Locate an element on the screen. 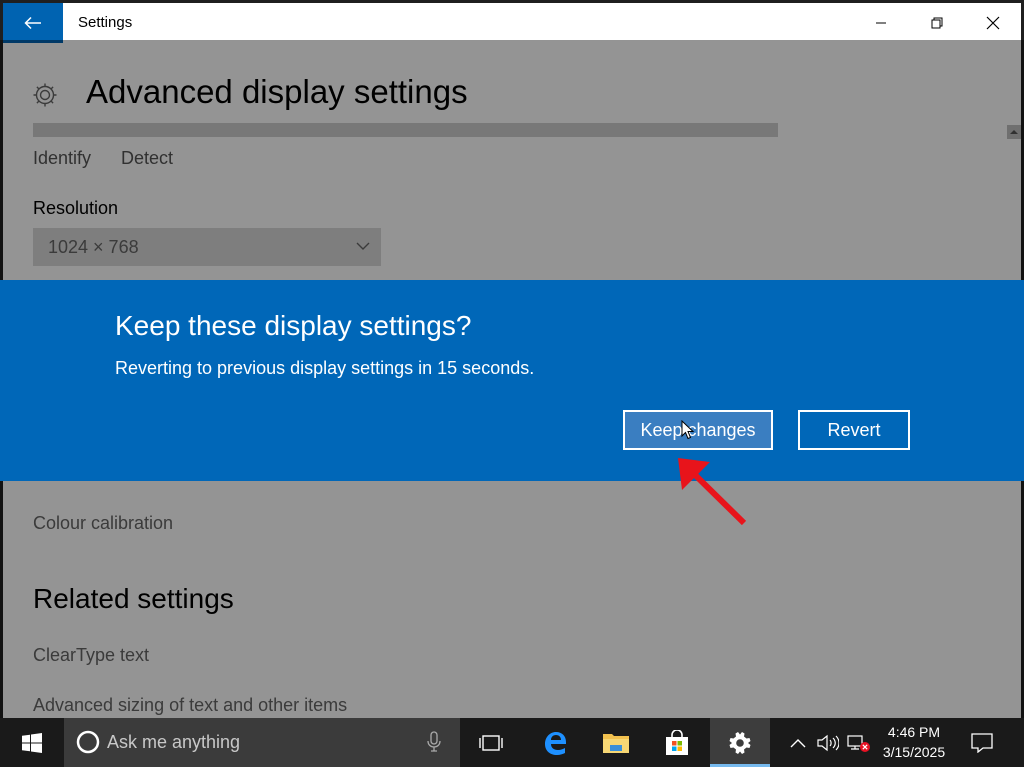  tray-overflow-button is located at coordinates (798, 742).